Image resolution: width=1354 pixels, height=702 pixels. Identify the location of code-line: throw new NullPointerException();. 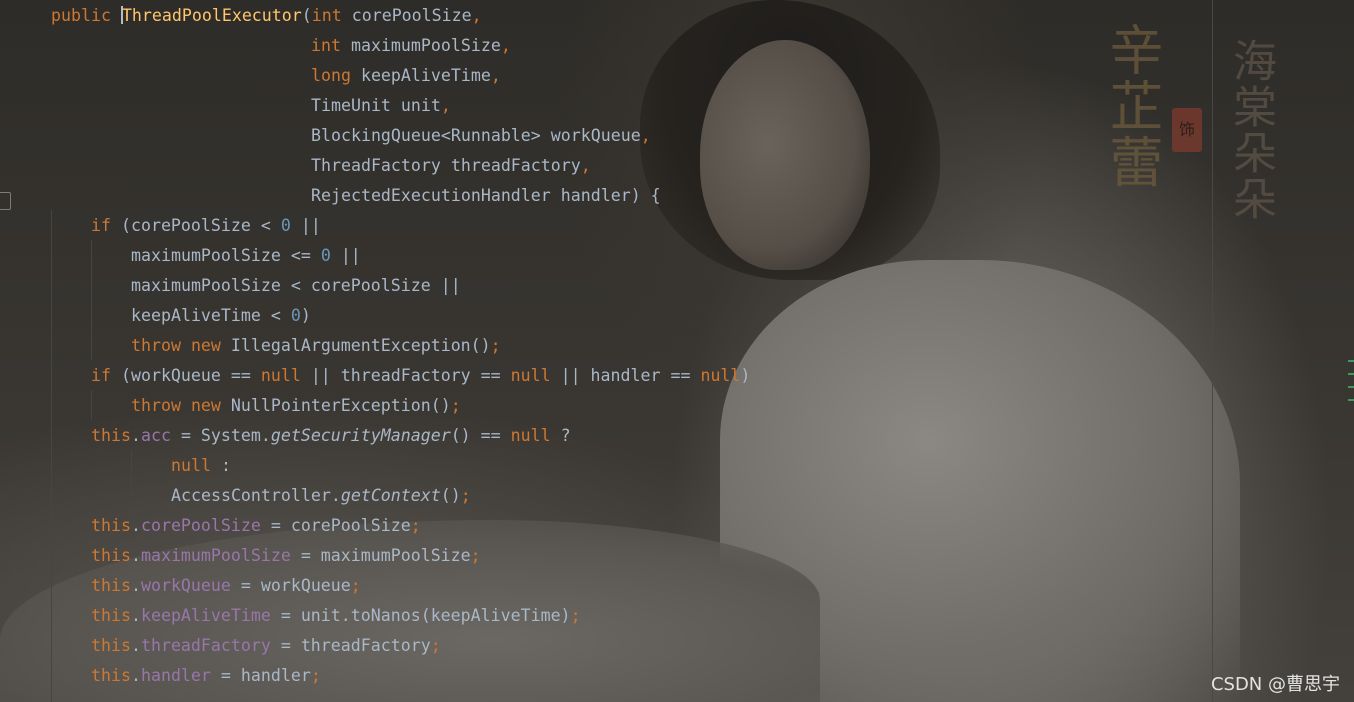
(296, 406).